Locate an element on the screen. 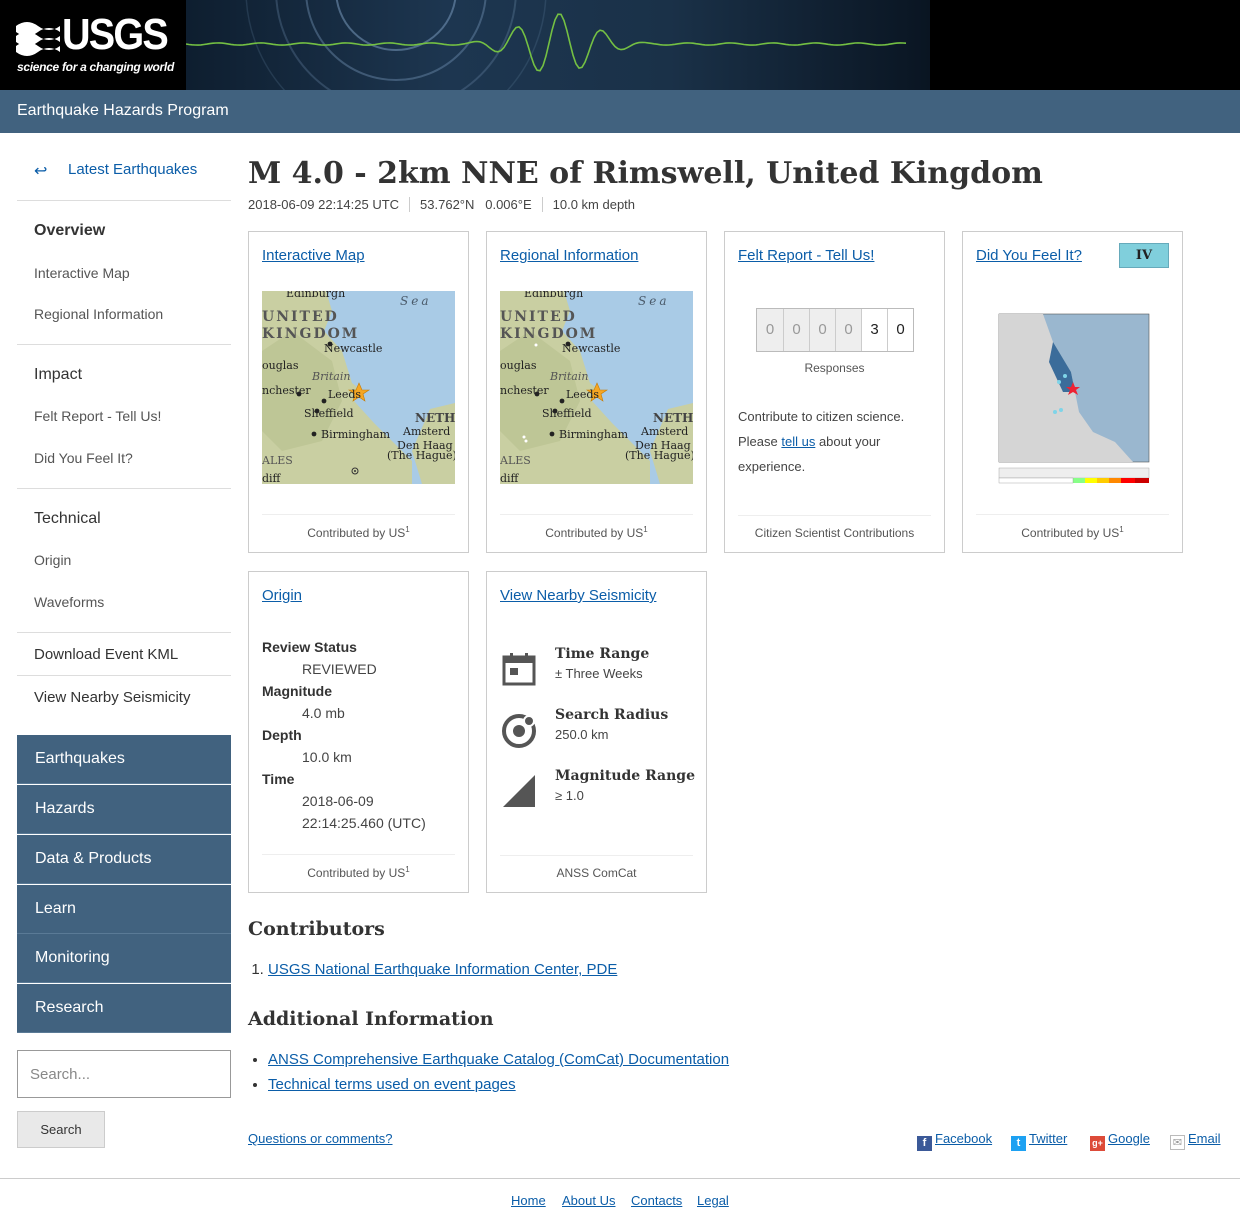 The height and width of the screenshot is (1224, 1240). depth-value: 10.0 km is located at coordinates (327, 757).